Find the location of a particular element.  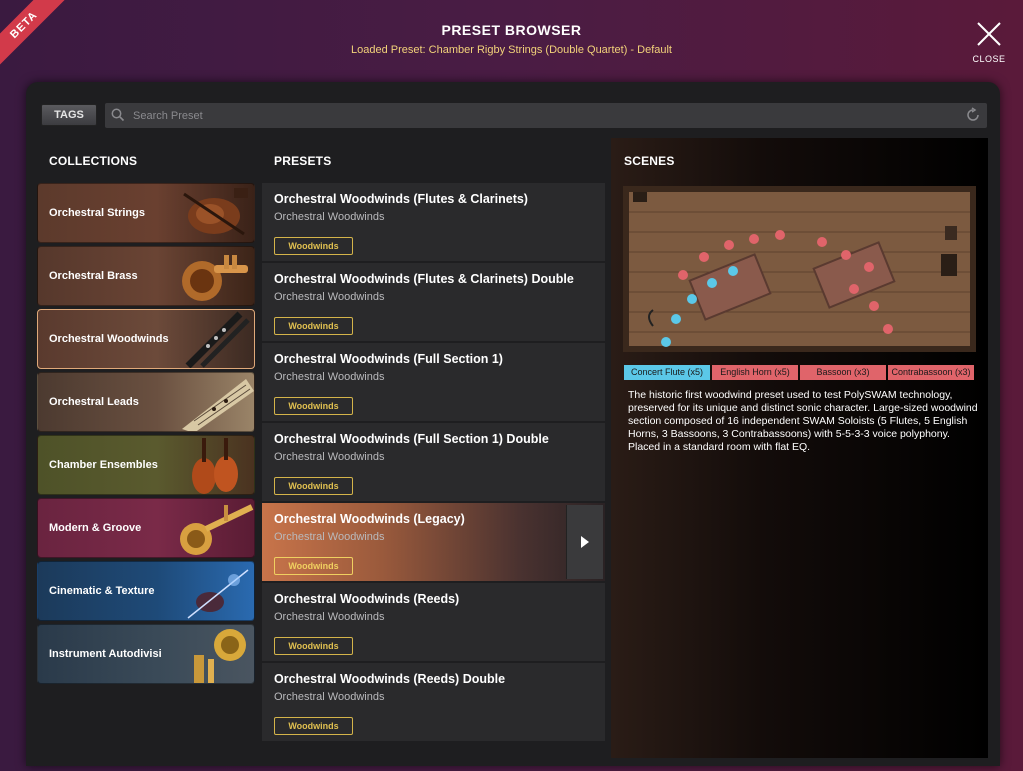

play-arrow-icon is located at coordinates (585, 542).